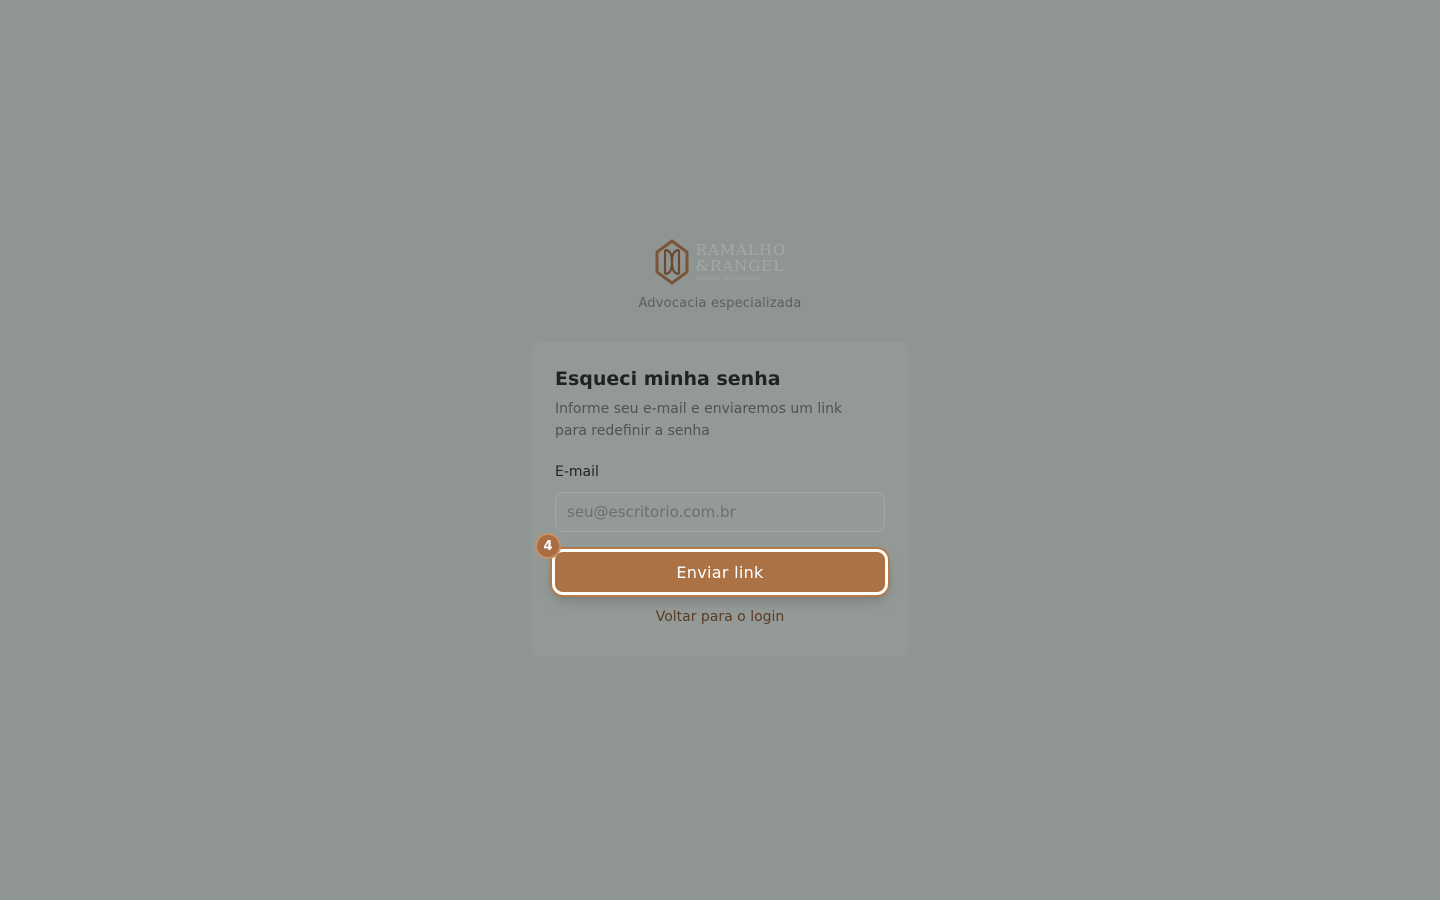  What do you see at coordinates (577, 472) in the screenshot?
I see `email-label: E-mail` at bounding box center [577, 472].